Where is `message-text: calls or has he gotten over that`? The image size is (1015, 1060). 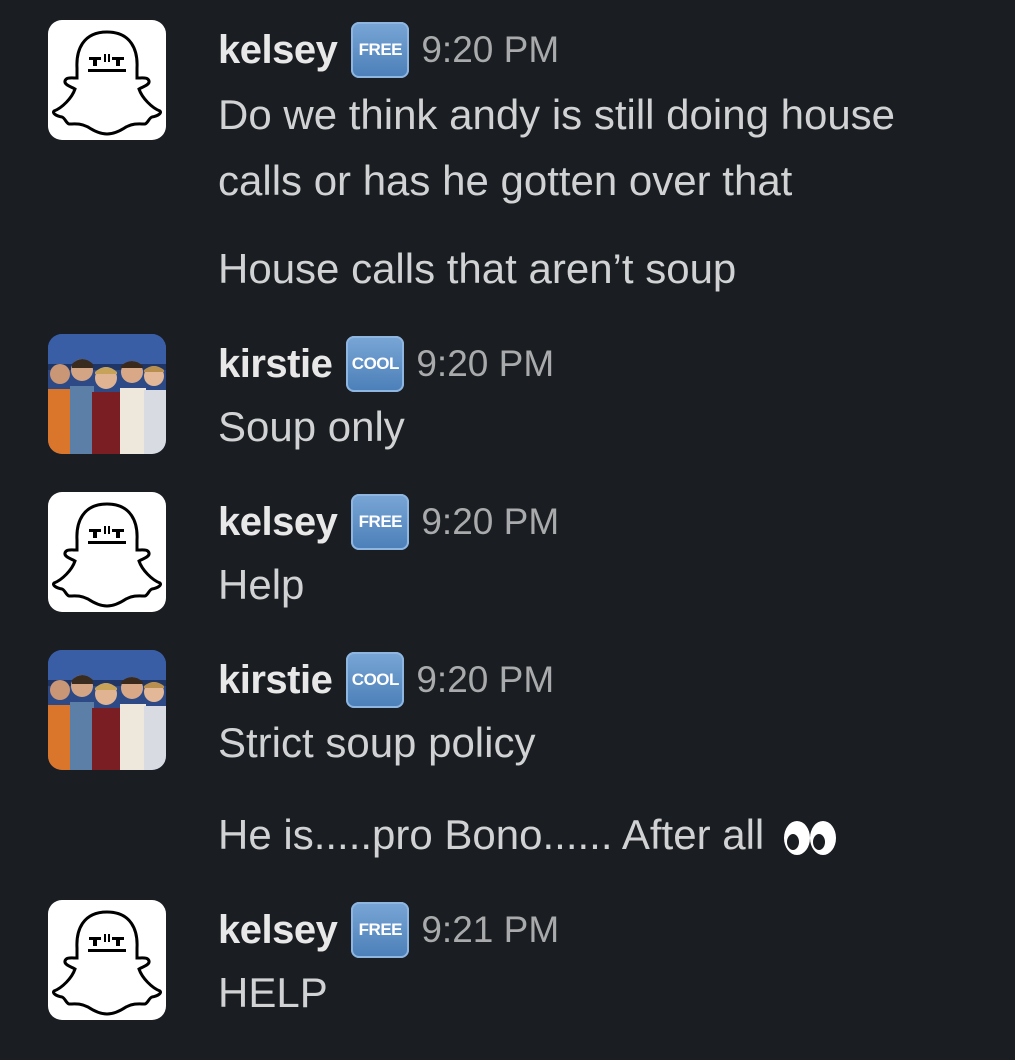
message-text: calls or has he gotten over that is located at coordinates (505, 180).